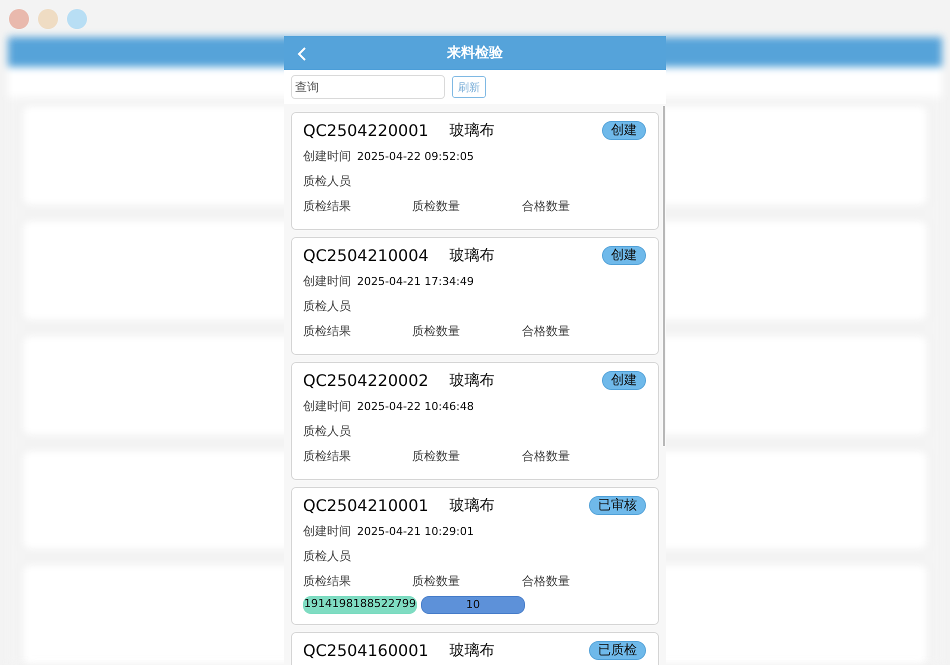 The width and height of the screenshot is (950, 665). Describe the element at coordinates (475, 556) in the screenshot. I see `record-card: QC2504210001 玻璃布 已审核 创建时间 2025-04-21 10:29:01 质检人员 质检结果 质检数量 合格数量 1914198188522799 10` at that location.